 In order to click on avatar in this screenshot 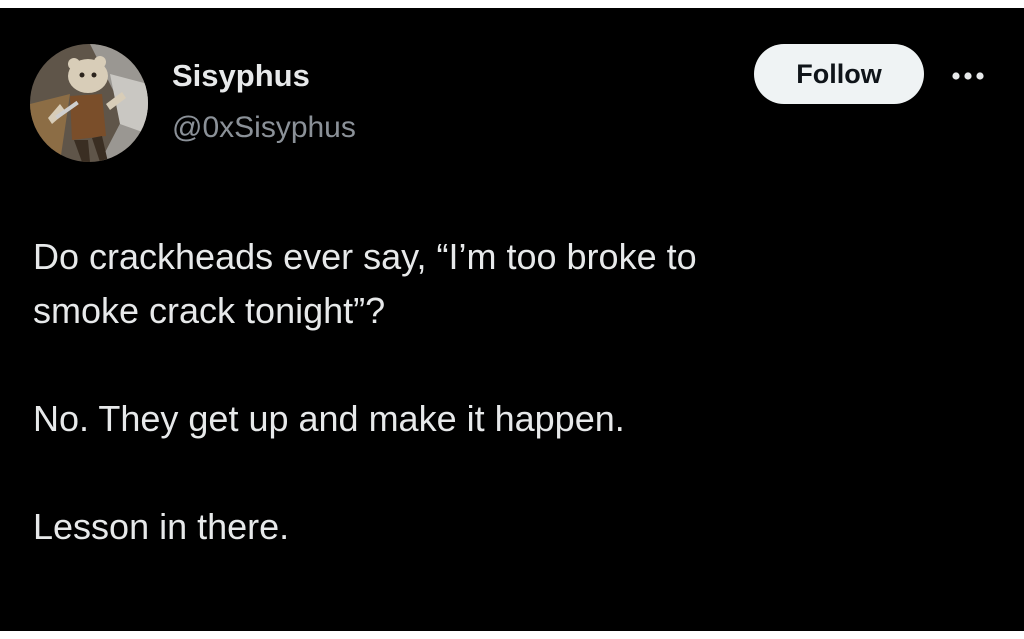, I will do `click(89, 103)`.